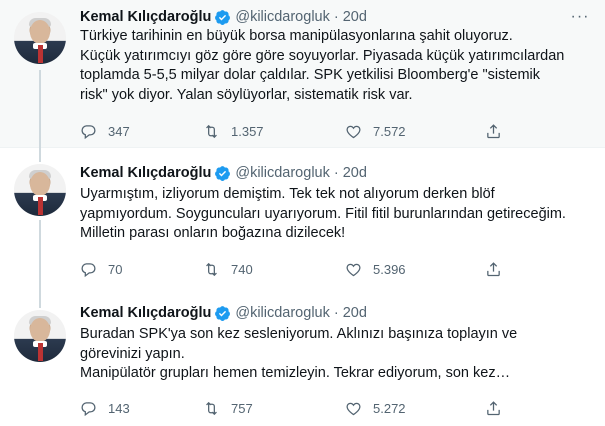 The width and height of the screenshot is (605, 426). Describe the element at coordinates (300, 410) in the screenshot. I see `tweet-actions: 143 757 5.272` at that location.